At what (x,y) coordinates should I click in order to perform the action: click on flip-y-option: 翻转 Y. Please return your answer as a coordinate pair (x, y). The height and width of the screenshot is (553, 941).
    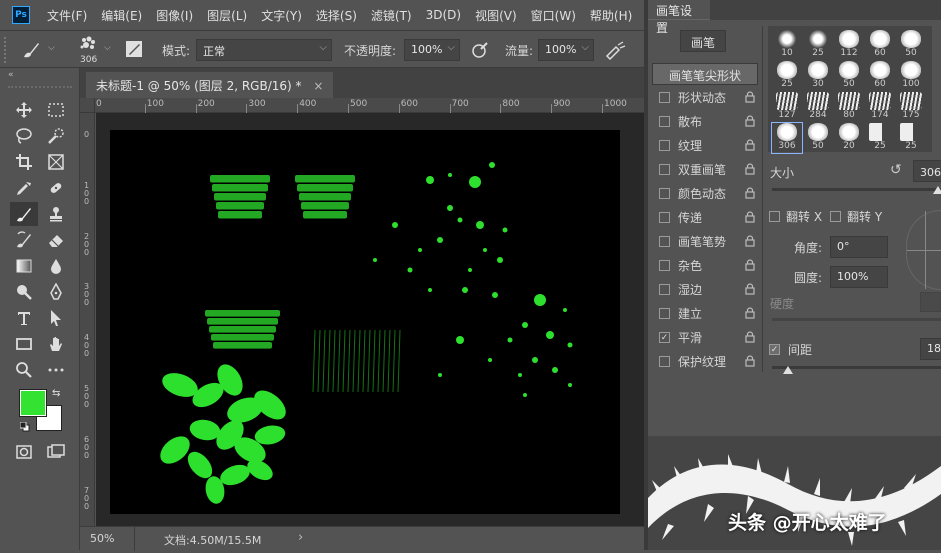
    Looking at the image, I should click on (856, 216).